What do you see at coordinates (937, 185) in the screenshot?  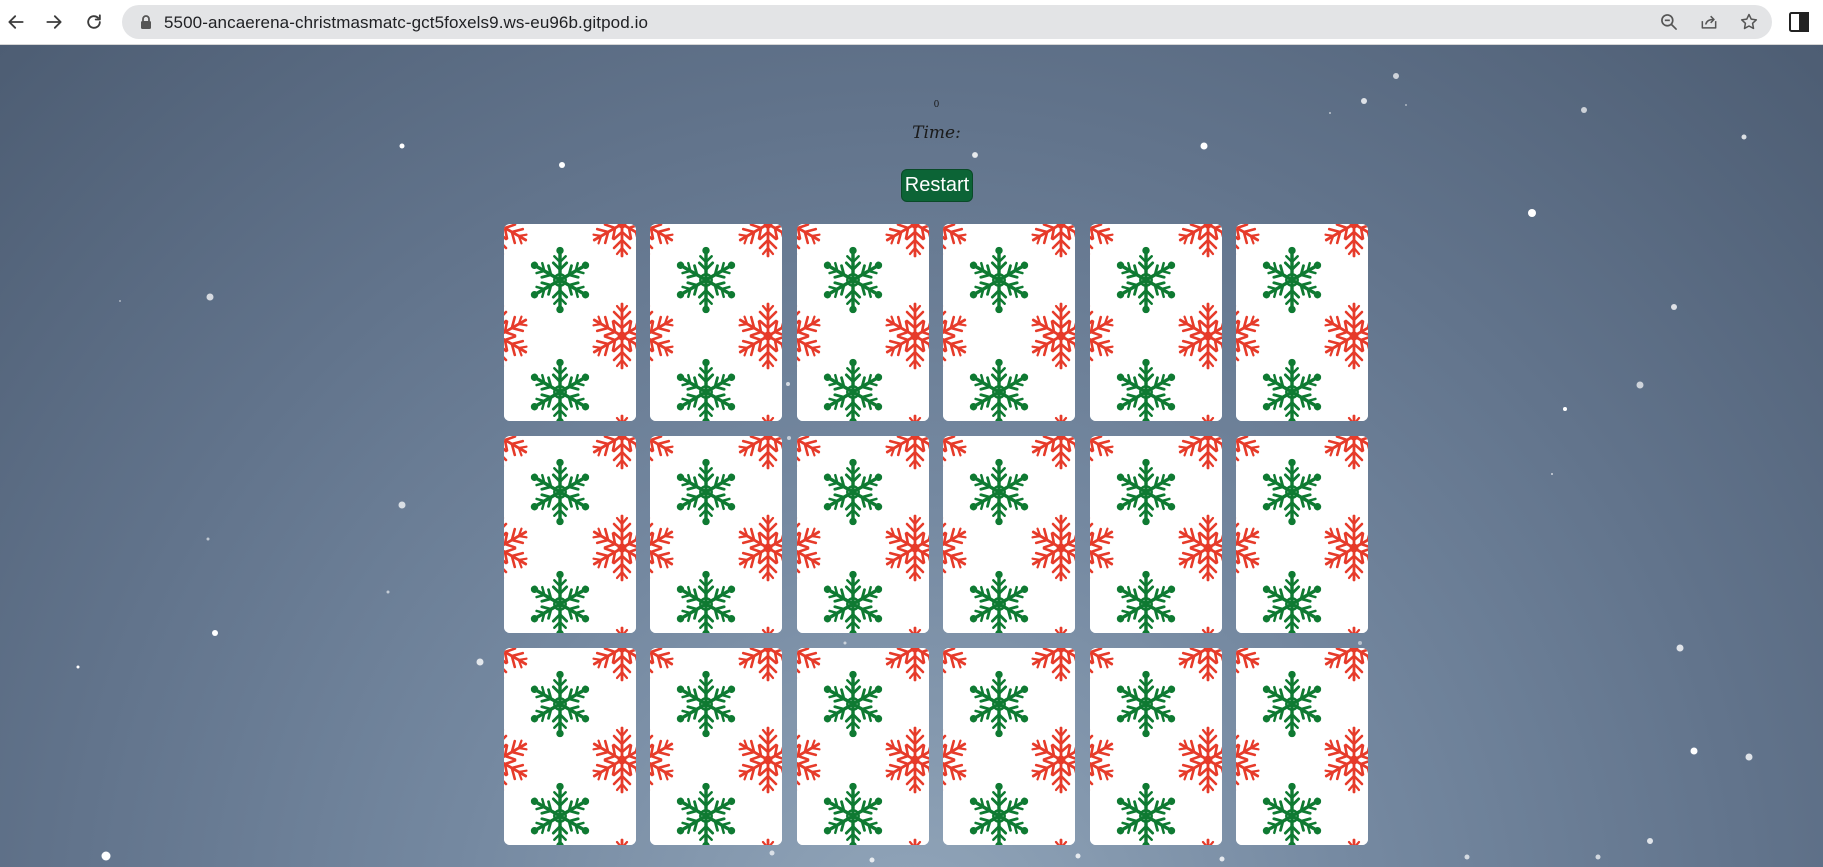 I see `restart-button: Restart` at bounding box center [937, 185].